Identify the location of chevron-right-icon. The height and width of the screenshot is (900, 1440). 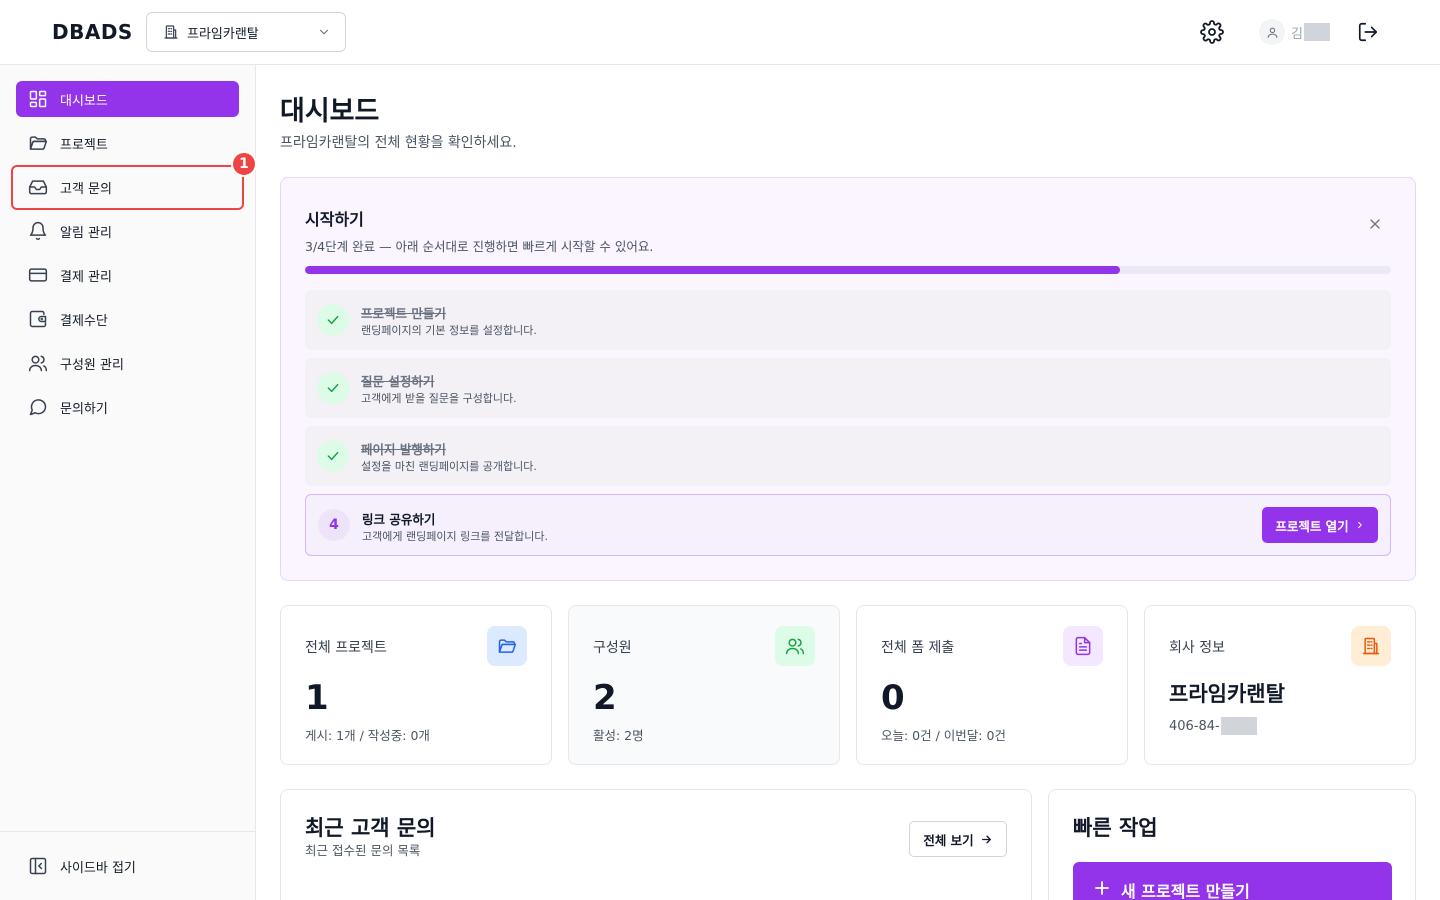
(1359, 525).